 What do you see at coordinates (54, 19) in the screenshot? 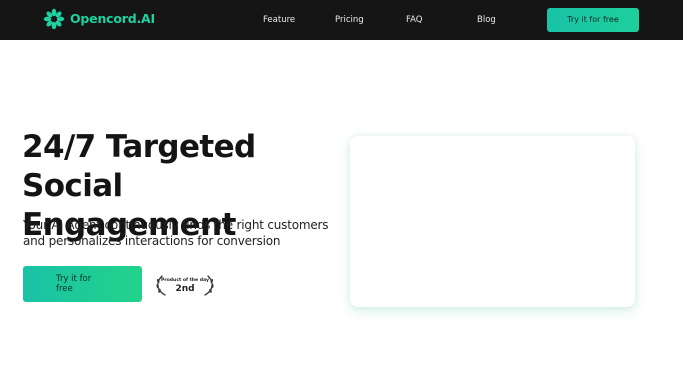
I see `opencord-logo-icon` at bounding box center [54, 19].